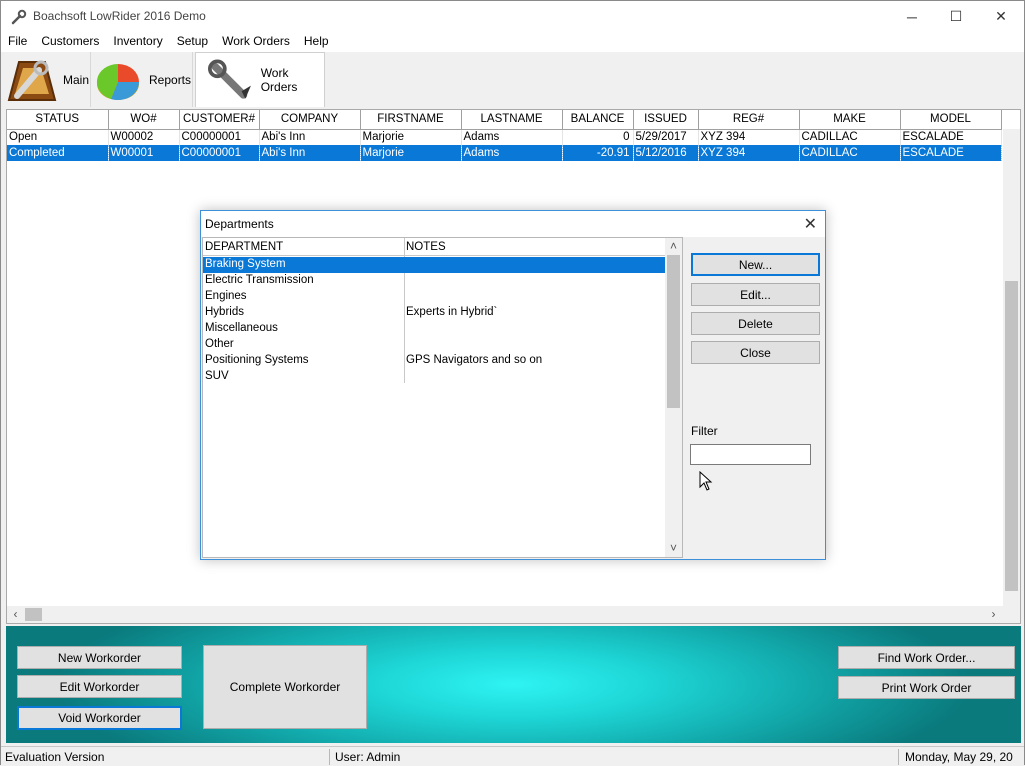 The image size is (1025, 766). What do you see at coordinates (285, 687) in the screenshot?
I see `complete-workorder-button: Complete Workorder` at bounding box center [285, 687].